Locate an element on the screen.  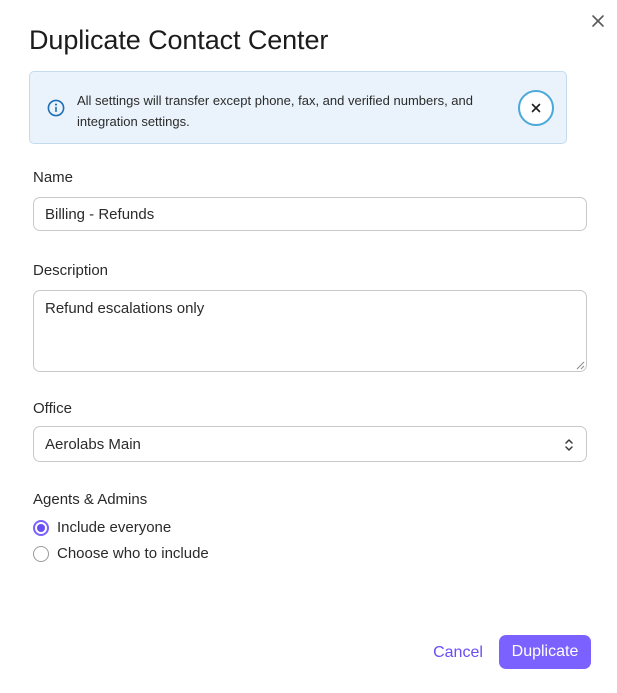
description-textarea: Refund escalations only is located at coordinates (310, 331).